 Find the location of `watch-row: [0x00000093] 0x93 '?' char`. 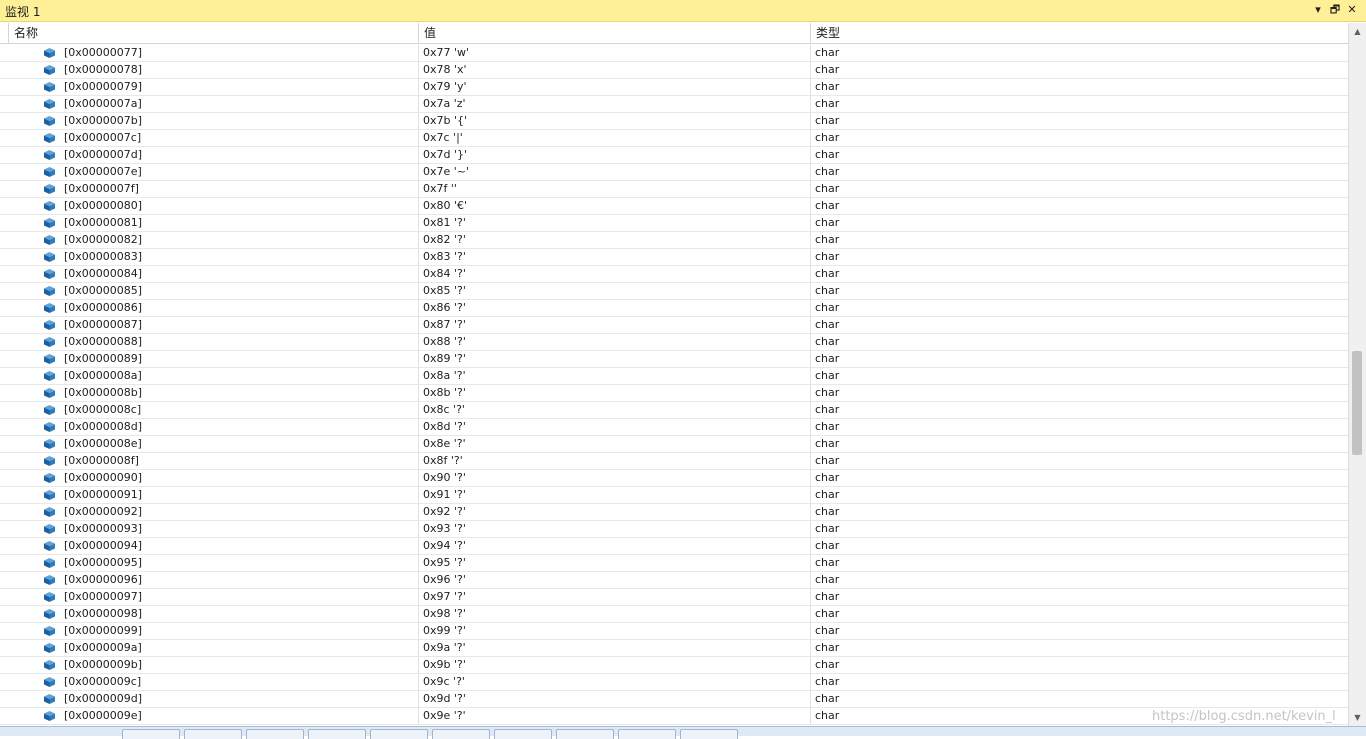

watch-row: [0x00000093] 0x93 '?' char is located at coordinates (674, 529).